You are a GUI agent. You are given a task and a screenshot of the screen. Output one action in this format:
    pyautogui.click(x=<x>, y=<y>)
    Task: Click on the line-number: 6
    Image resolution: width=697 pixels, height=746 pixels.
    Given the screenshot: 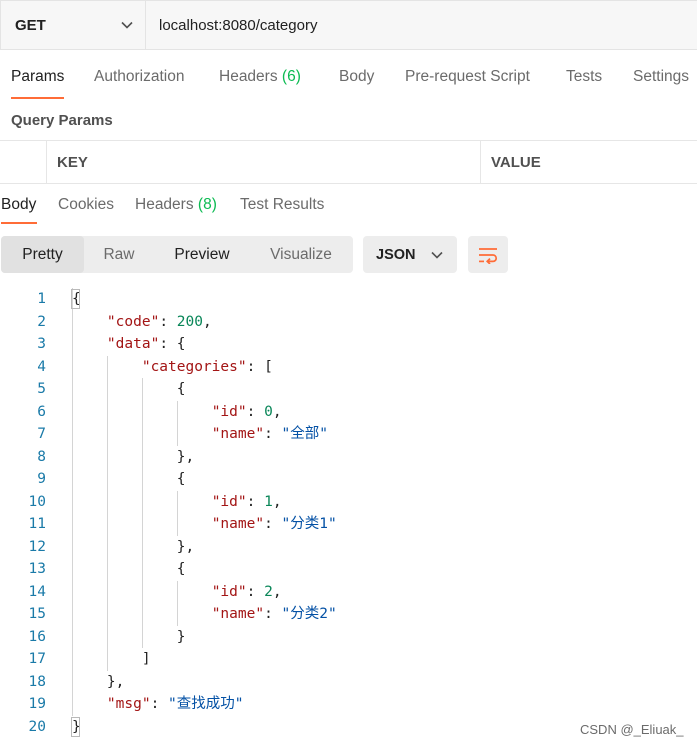 What is the action you would take?
    pyautogui.click(x=41, y=411)
    